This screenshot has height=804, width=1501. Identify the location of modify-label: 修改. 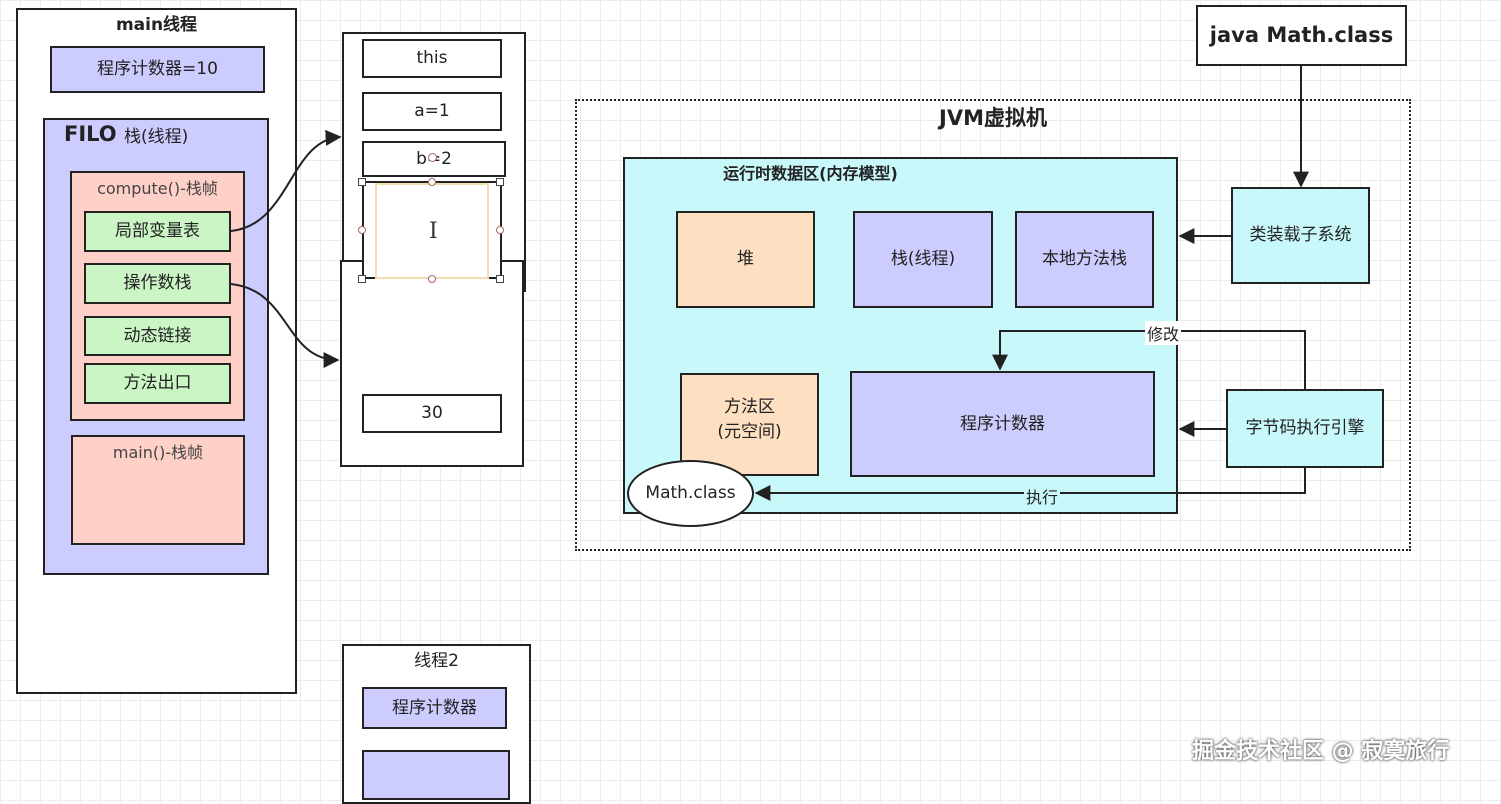
(1163, 333).